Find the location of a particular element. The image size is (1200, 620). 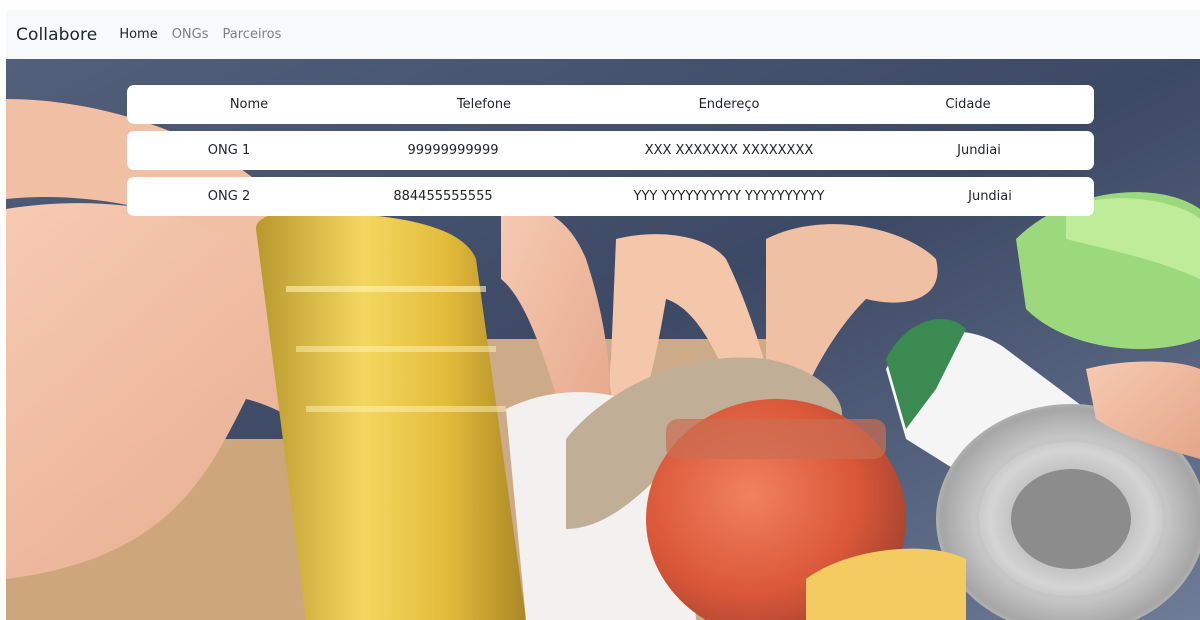

nav-link-parceiros: Parceiros is located at coordinates (252, 34).